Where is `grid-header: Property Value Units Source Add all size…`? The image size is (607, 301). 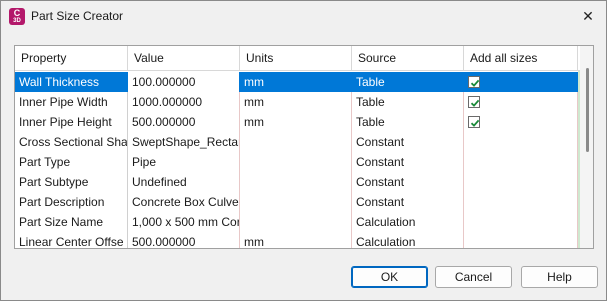 grid-header: Property Value Units Source Add all size… is located at coordinates (297, 58).